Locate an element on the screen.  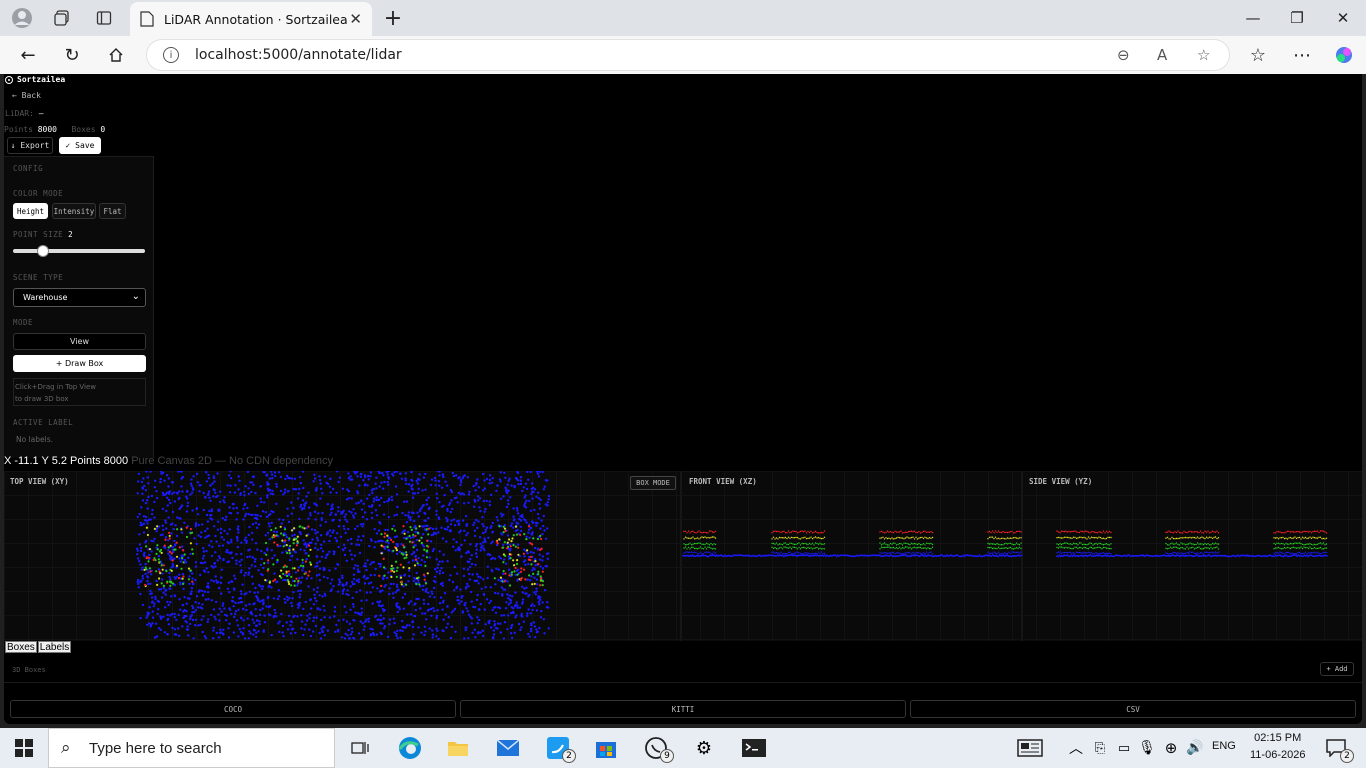
language-indicator: ENG is located at coordinates (1224, 746).